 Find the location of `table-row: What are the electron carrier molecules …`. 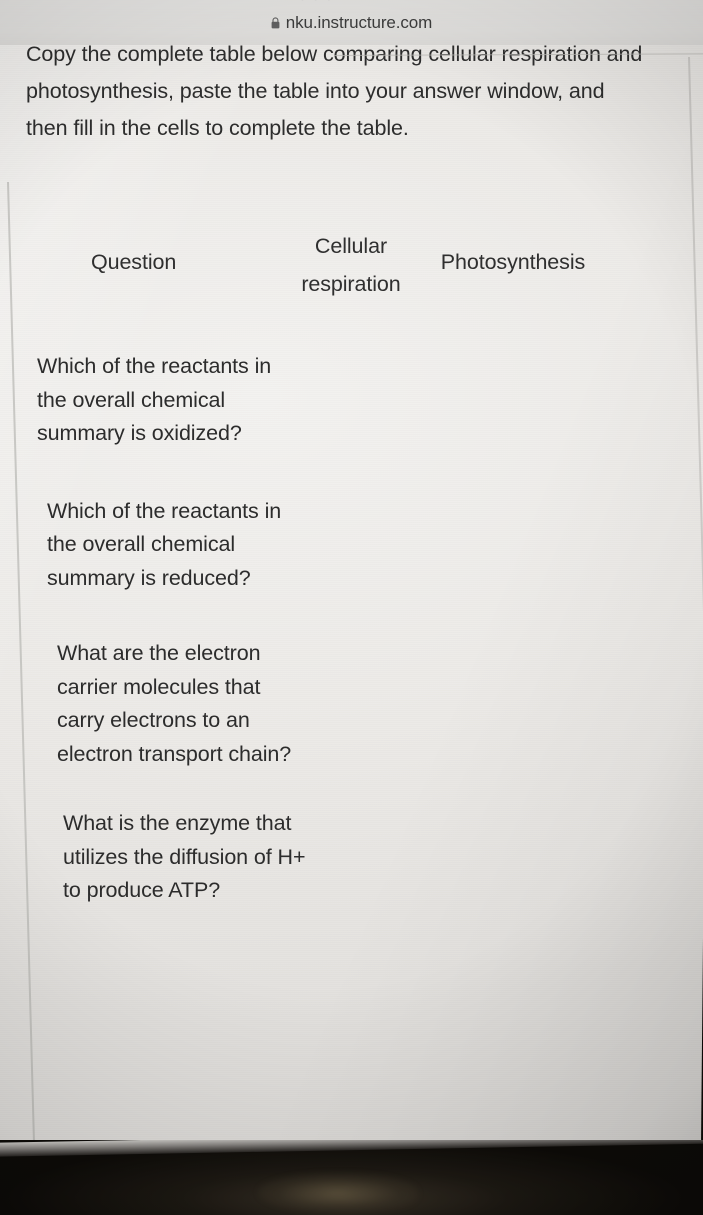

table-row: What are the electron carrier molecules … is located at coordinates (345, 704).